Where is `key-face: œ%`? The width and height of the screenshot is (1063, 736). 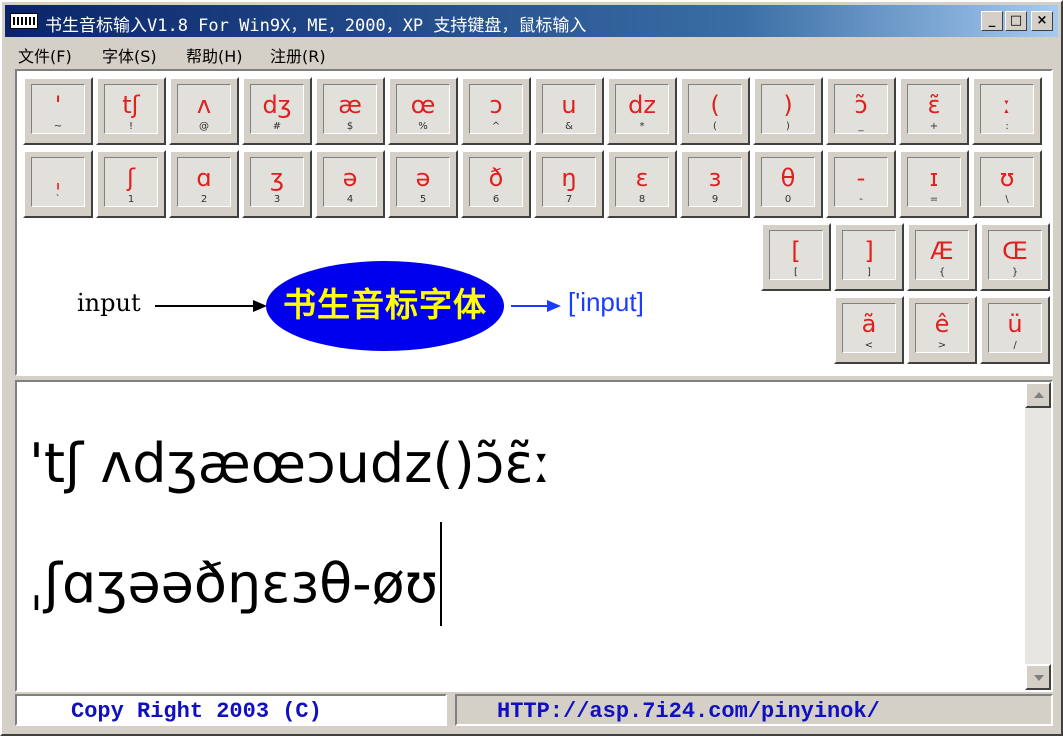
key-face: œ% is located at coordinates (423, 109).